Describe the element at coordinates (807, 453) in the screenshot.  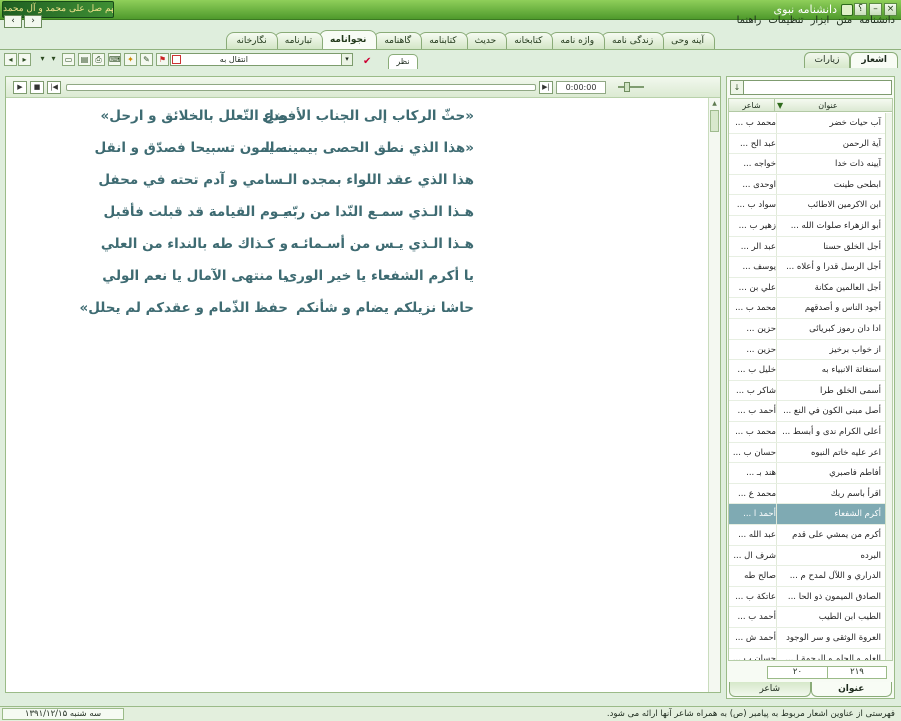
I see `list-item: حسان ب ... اعر عليه خاتم النبوه` at that location.